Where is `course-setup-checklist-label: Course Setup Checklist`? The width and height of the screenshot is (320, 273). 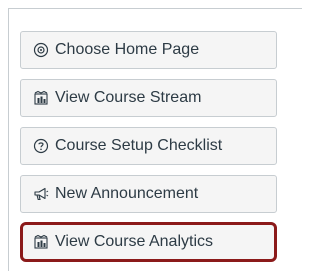
course-setup-checklist-label: Course Setup Checklist is located at coordinates (139, 145).